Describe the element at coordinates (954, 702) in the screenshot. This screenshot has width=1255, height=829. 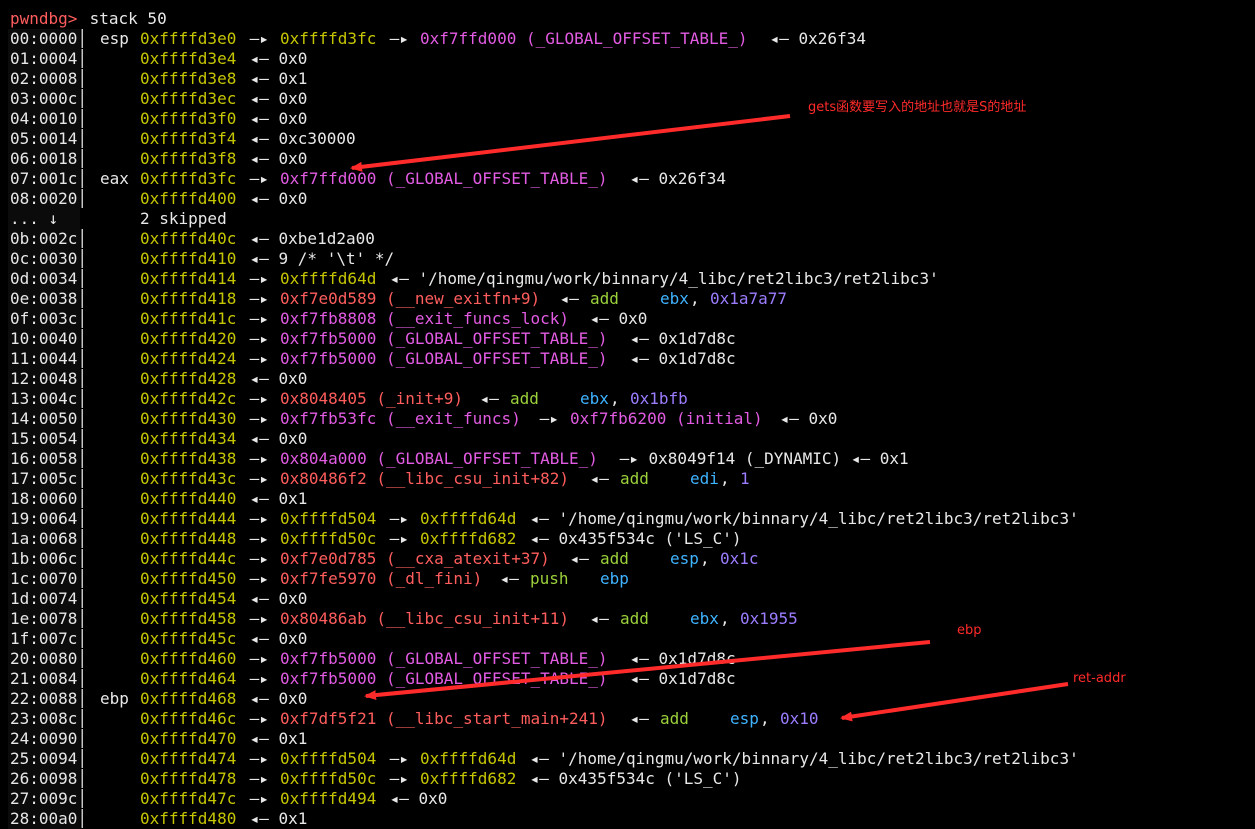
I see `arrow-ret-addr` at that location.